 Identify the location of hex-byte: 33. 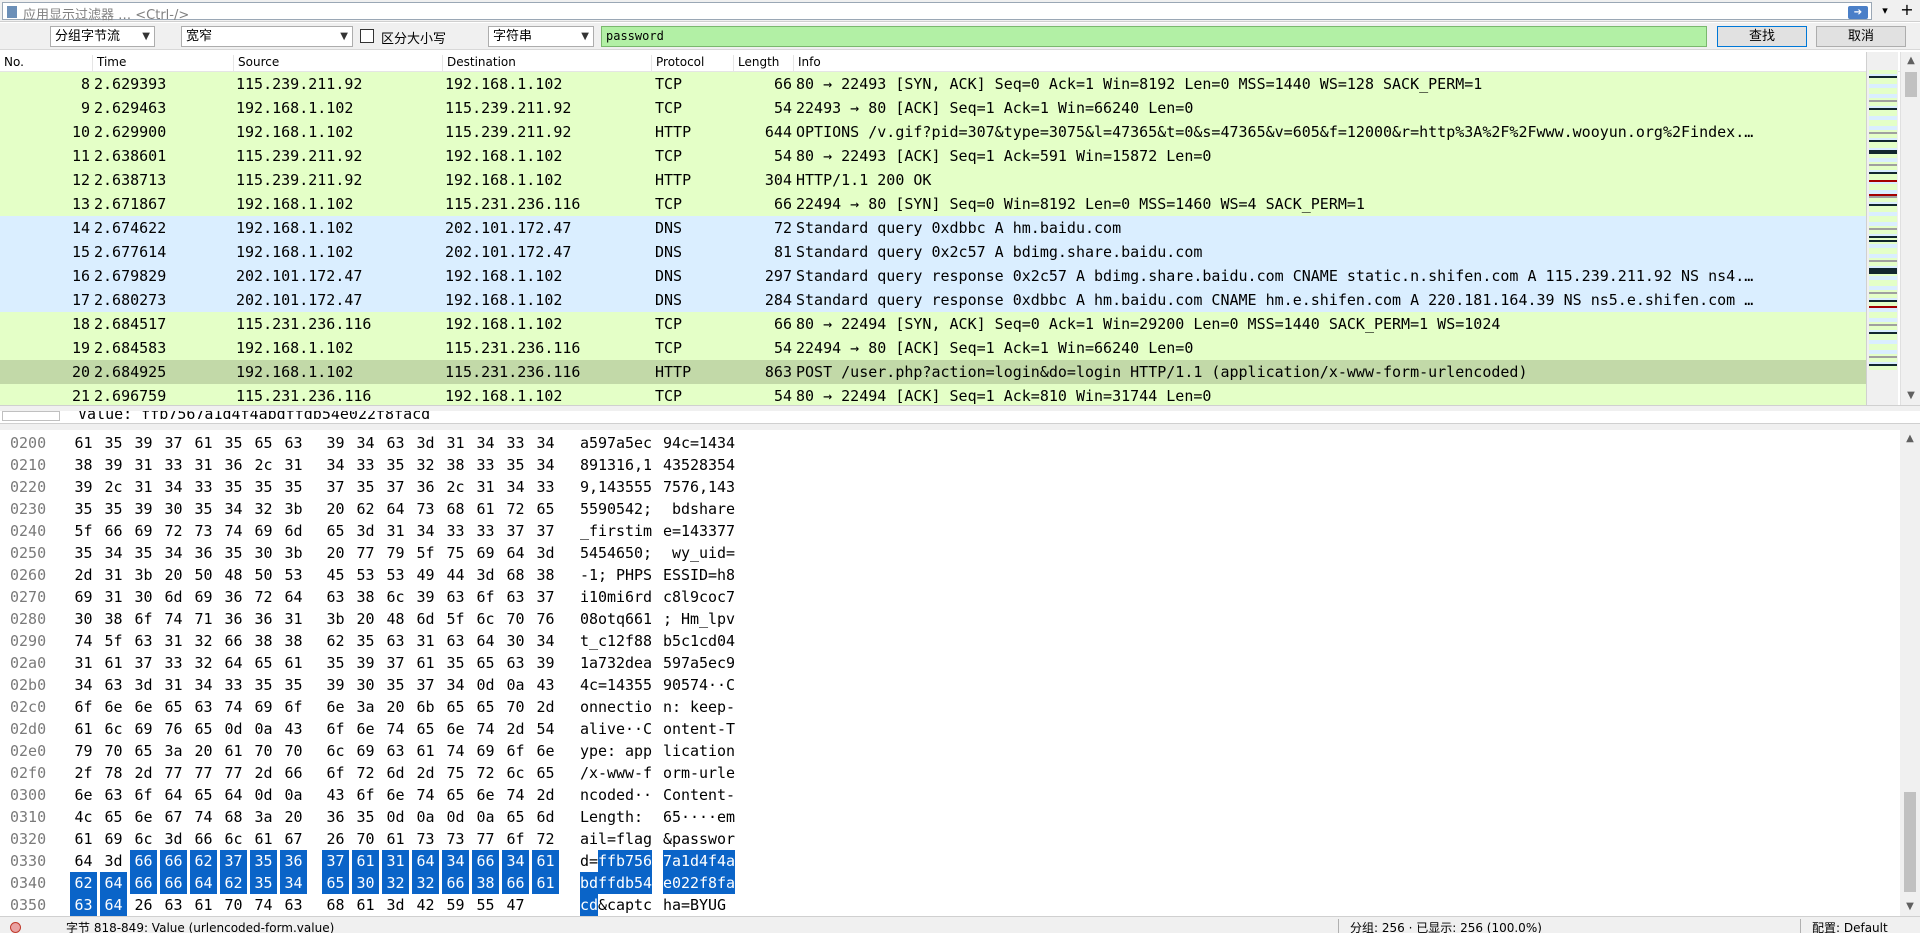
(173, 465).